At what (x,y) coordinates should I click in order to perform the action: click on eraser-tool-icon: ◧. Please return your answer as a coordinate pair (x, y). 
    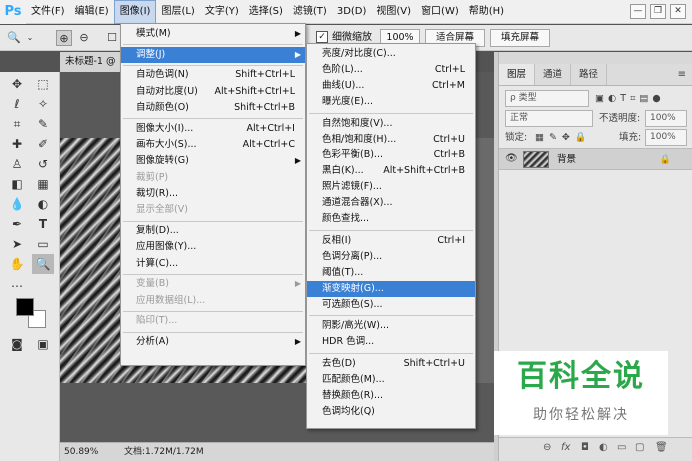
    Looking at the image, I should click on (17, 184).